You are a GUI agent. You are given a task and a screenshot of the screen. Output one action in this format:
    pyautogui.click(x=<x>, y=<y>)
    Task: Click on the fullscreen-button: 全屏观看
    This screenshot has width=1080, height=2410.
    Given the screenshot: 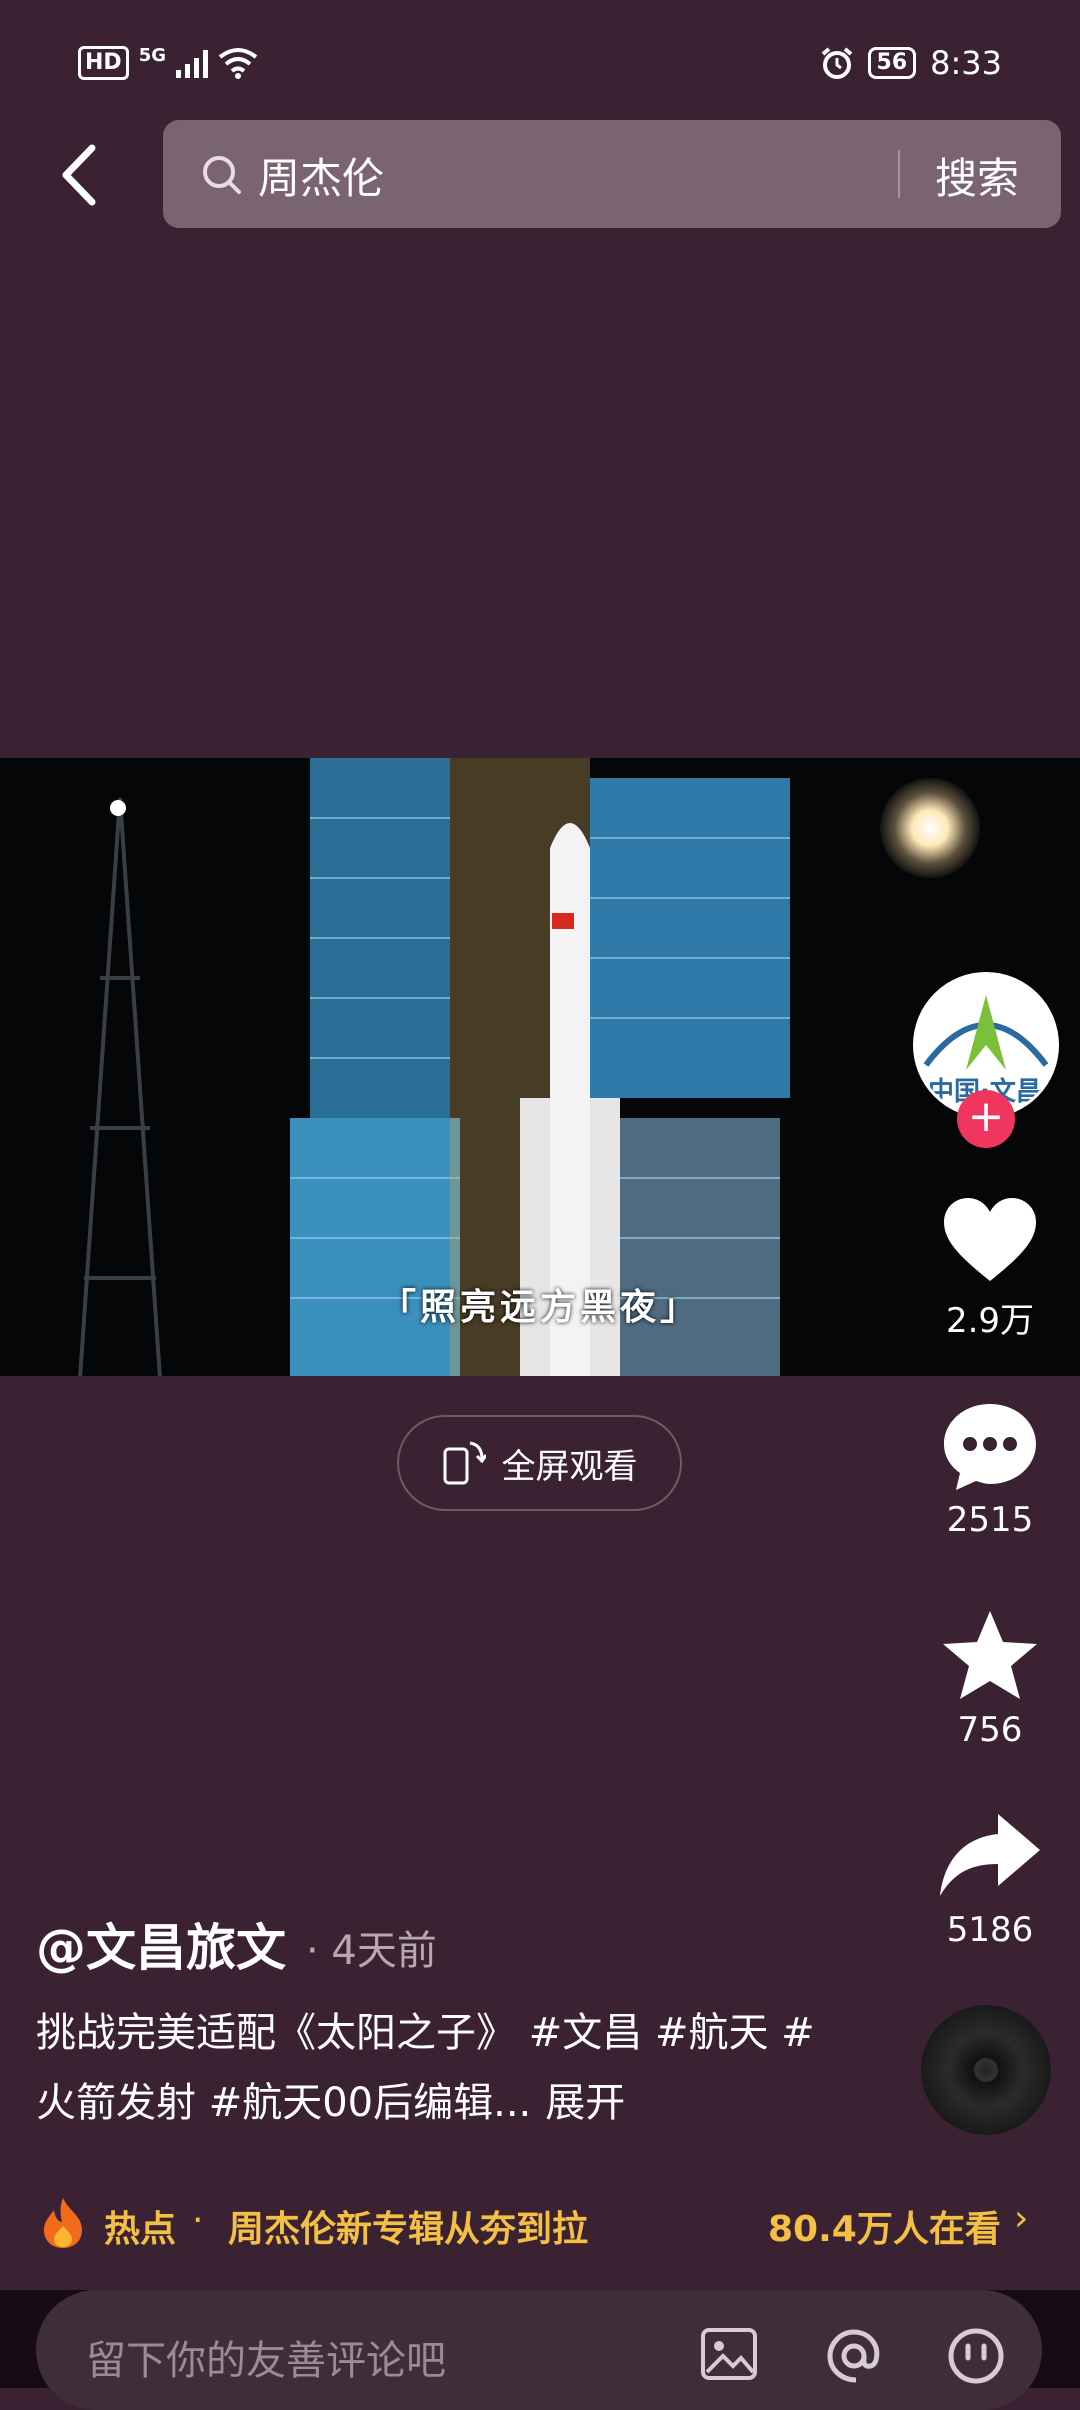 What is the action you would take?
    pyautogui.click(x=539, y=1463)
    